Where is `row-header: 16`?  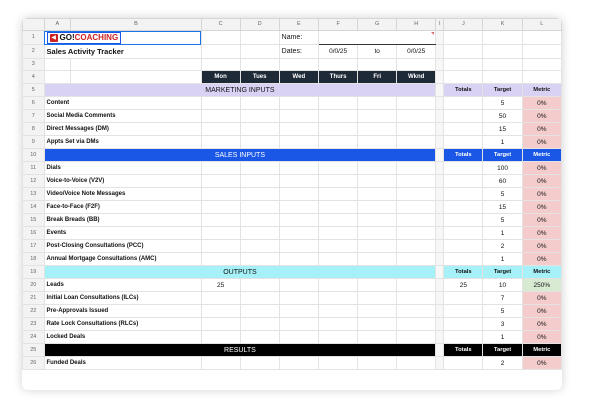
row-header: 16 is located at coordinates (33, 233).